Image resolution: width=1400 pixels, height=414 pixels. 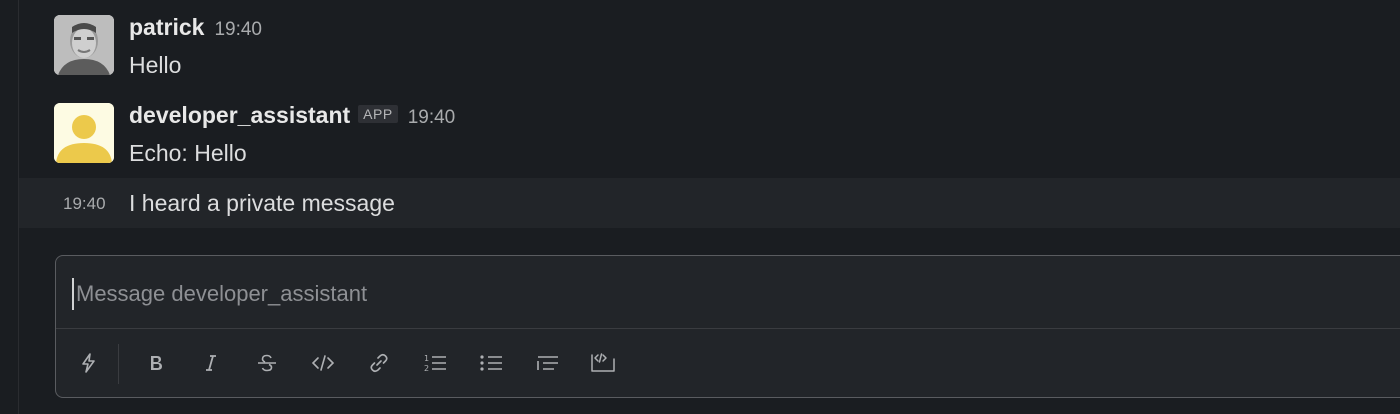 I want to click on strikethrough-icon, so click(x=267, y=363).